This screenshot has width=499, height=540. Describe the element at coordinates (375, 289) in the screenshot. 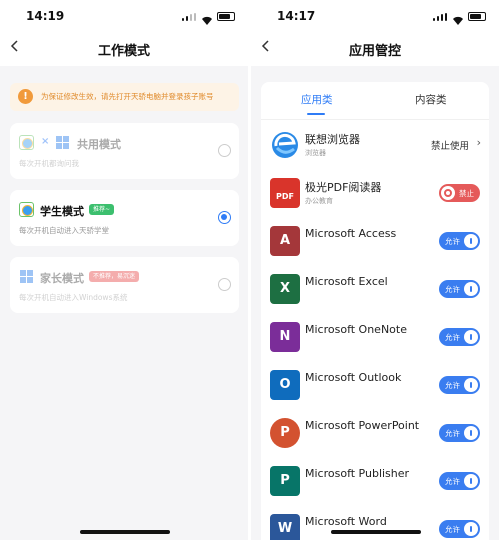

I see `app-row: X Microsoft Excel 允许` at that location.